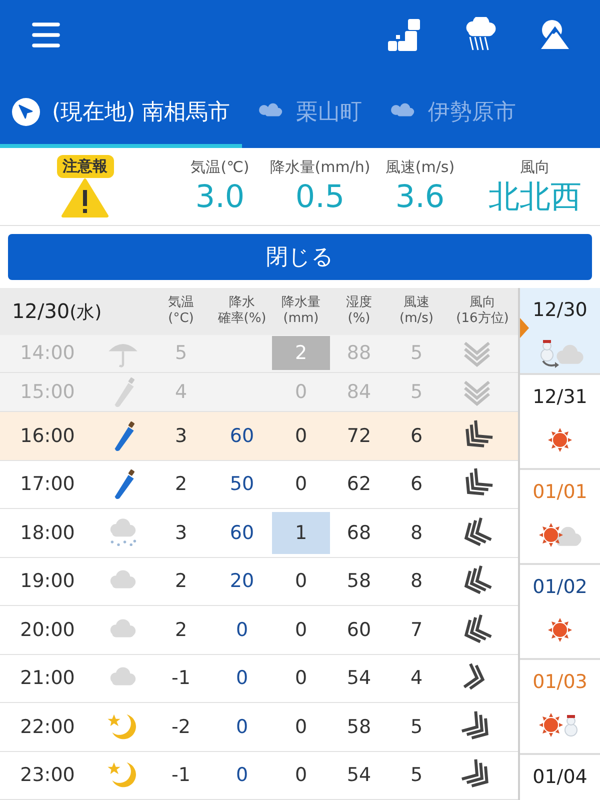 This screenshot has height=800, width=600. Describe the element at coordinates (47, 436) in the screenshot. I see `time-cell-text: 16:00` at that location.